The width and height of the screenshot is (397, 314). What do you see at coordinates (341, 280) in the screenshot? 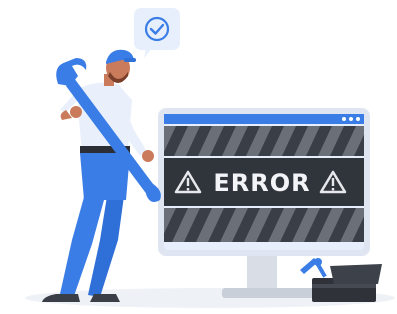
I see `toolbox` at bounding box center [341, 280].